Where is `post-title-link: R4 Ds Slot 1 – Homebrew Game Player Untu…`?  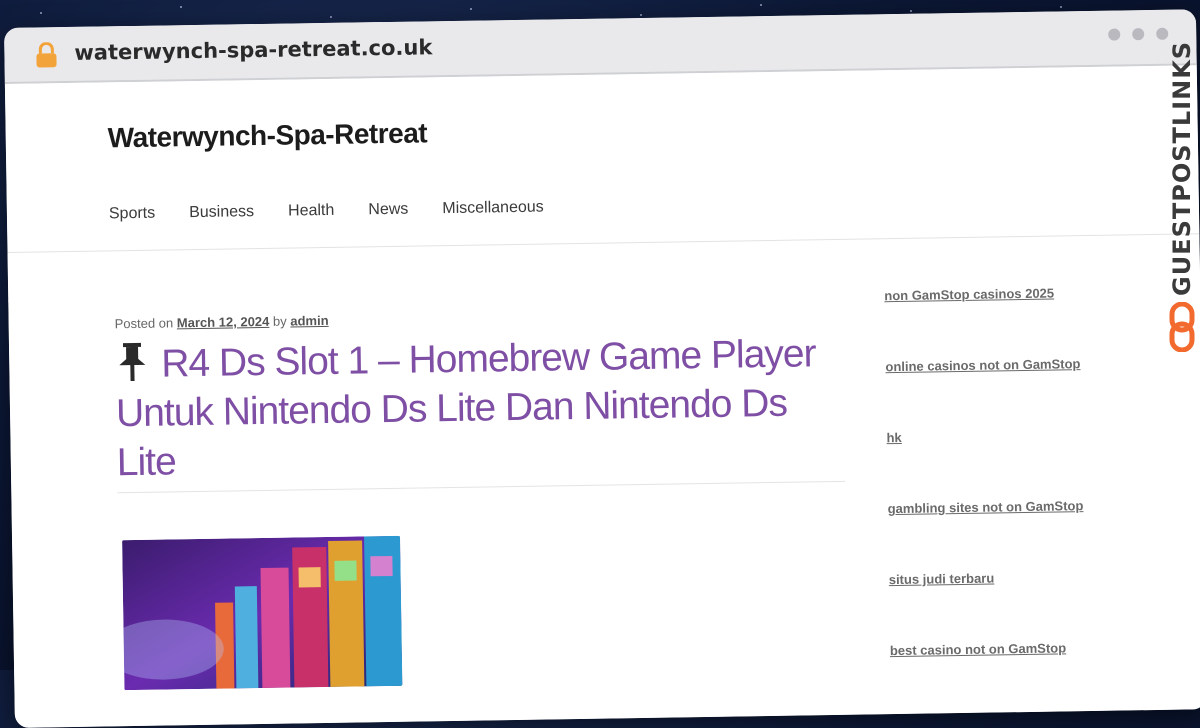 post-title-link: R4 Ds Slot 1 – Homebrew Game Player Untu… is located at coordinates (466, 408).